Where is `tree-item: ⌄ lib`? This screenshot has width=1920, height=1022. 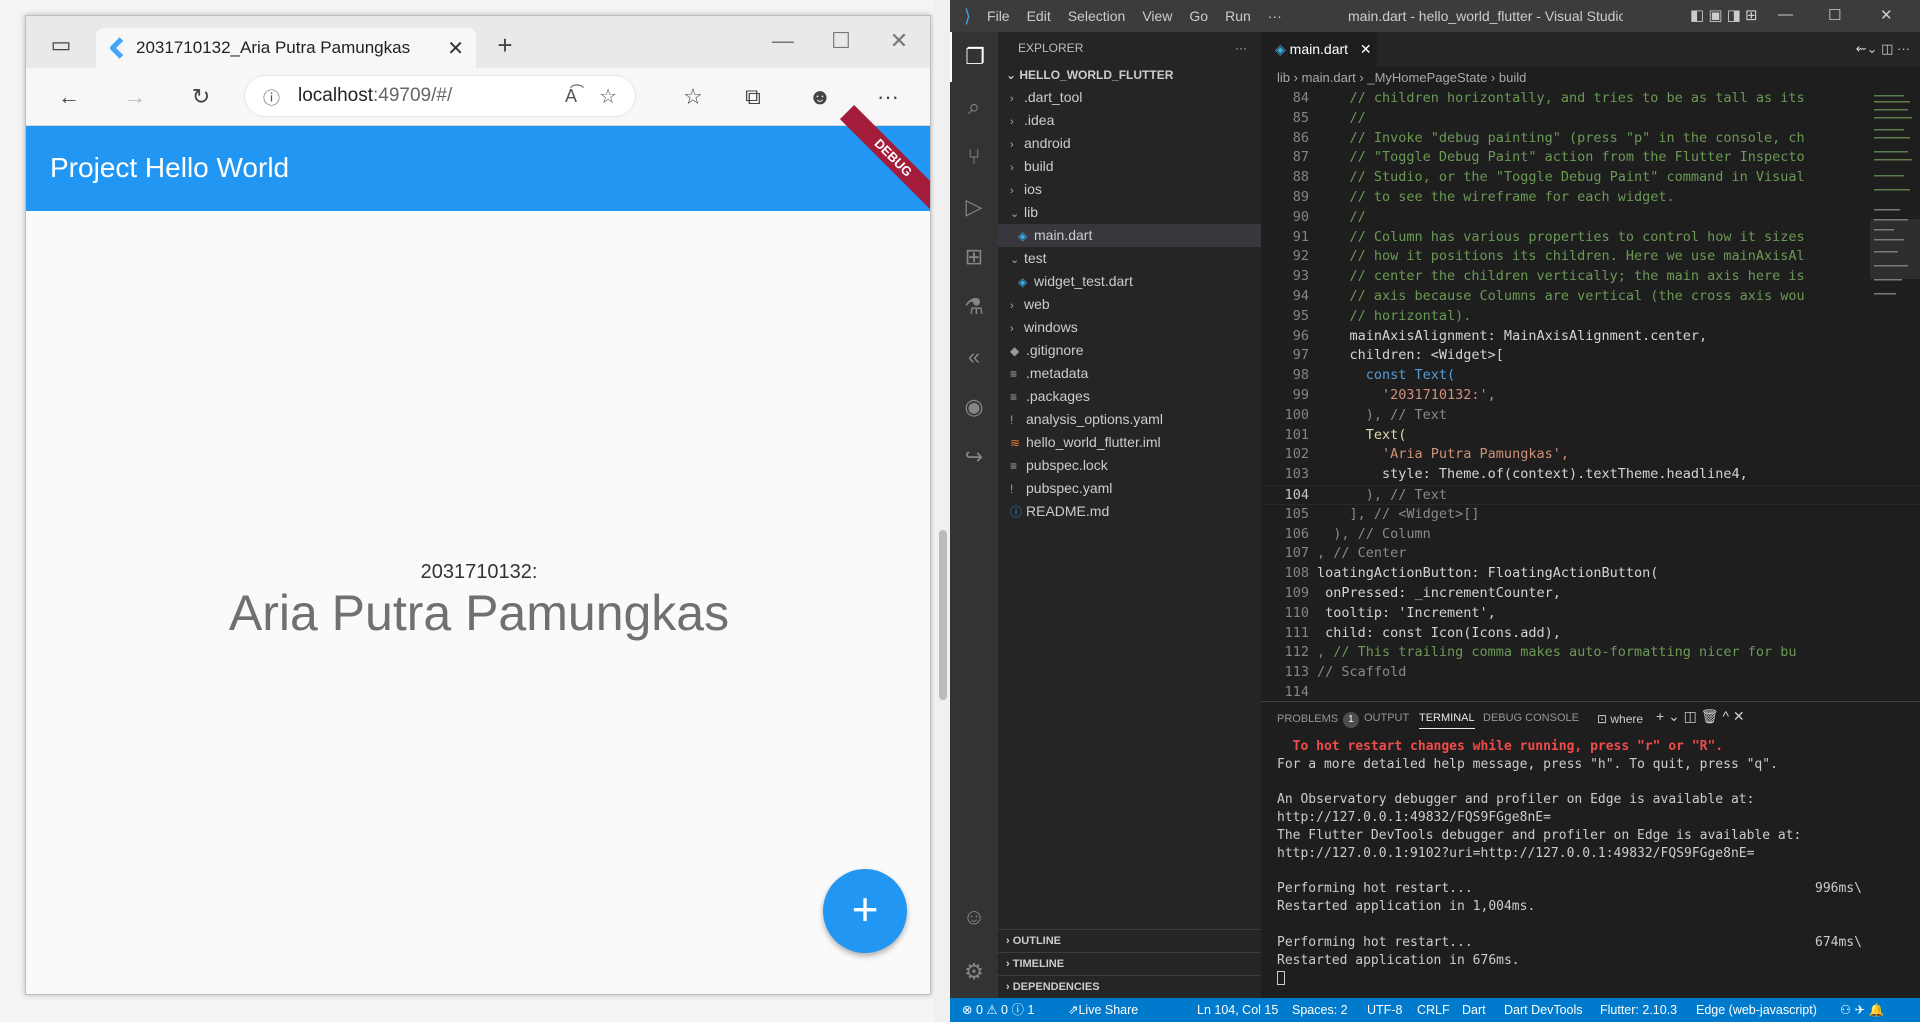 tree-item: ⌄ lib is located at coordinates (1129, 212).